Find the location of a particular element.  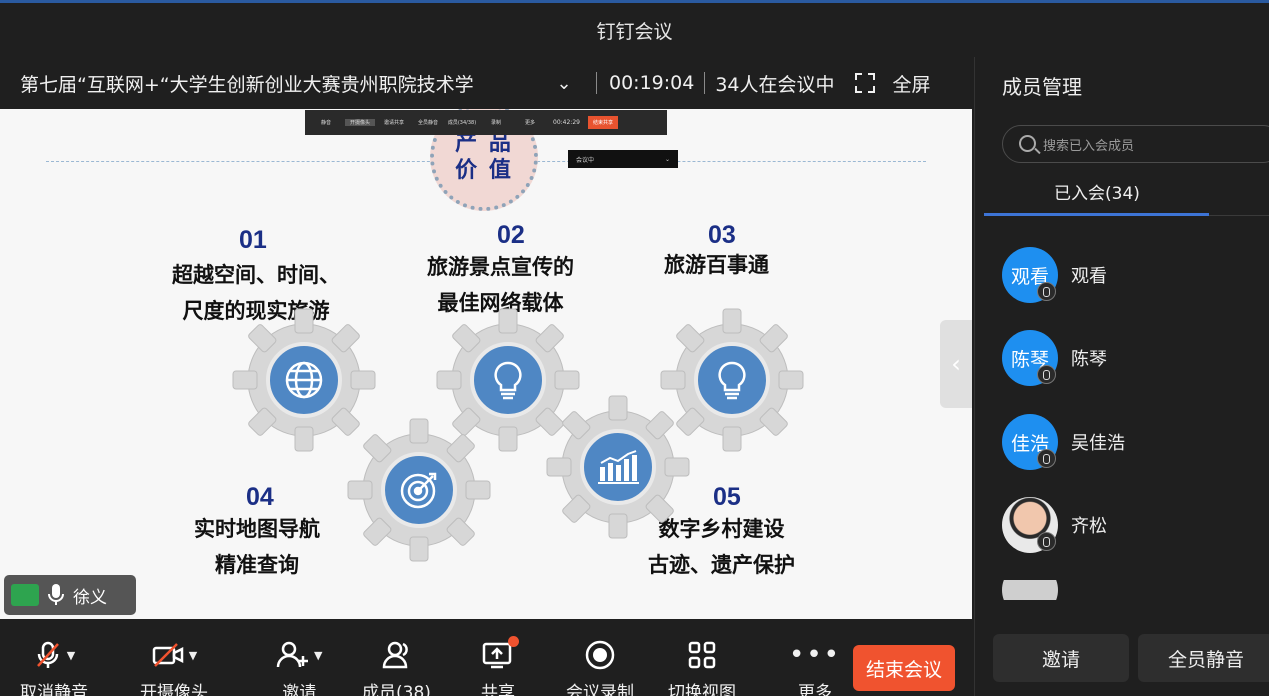

speaker-name: 徐义 is located at coordinates (90, 597).